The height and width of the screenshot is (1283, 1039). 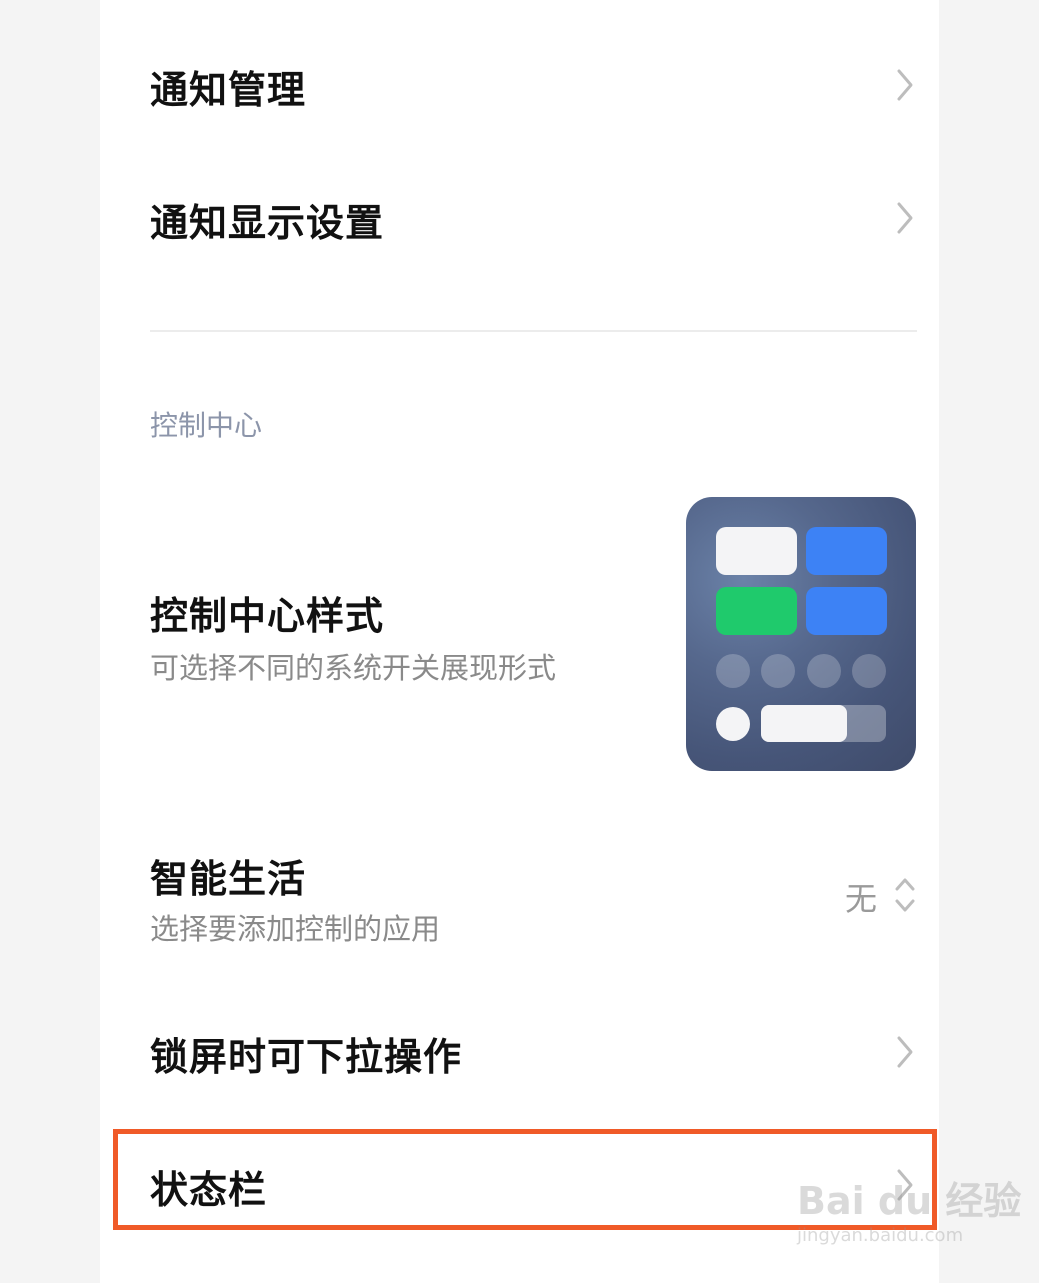 What do you see at coordinates (533, 898) in the screenshot?
I see `smart-life-row: 智能生活 选择要添加控制的应用 无` at bounding box center [533, 898].